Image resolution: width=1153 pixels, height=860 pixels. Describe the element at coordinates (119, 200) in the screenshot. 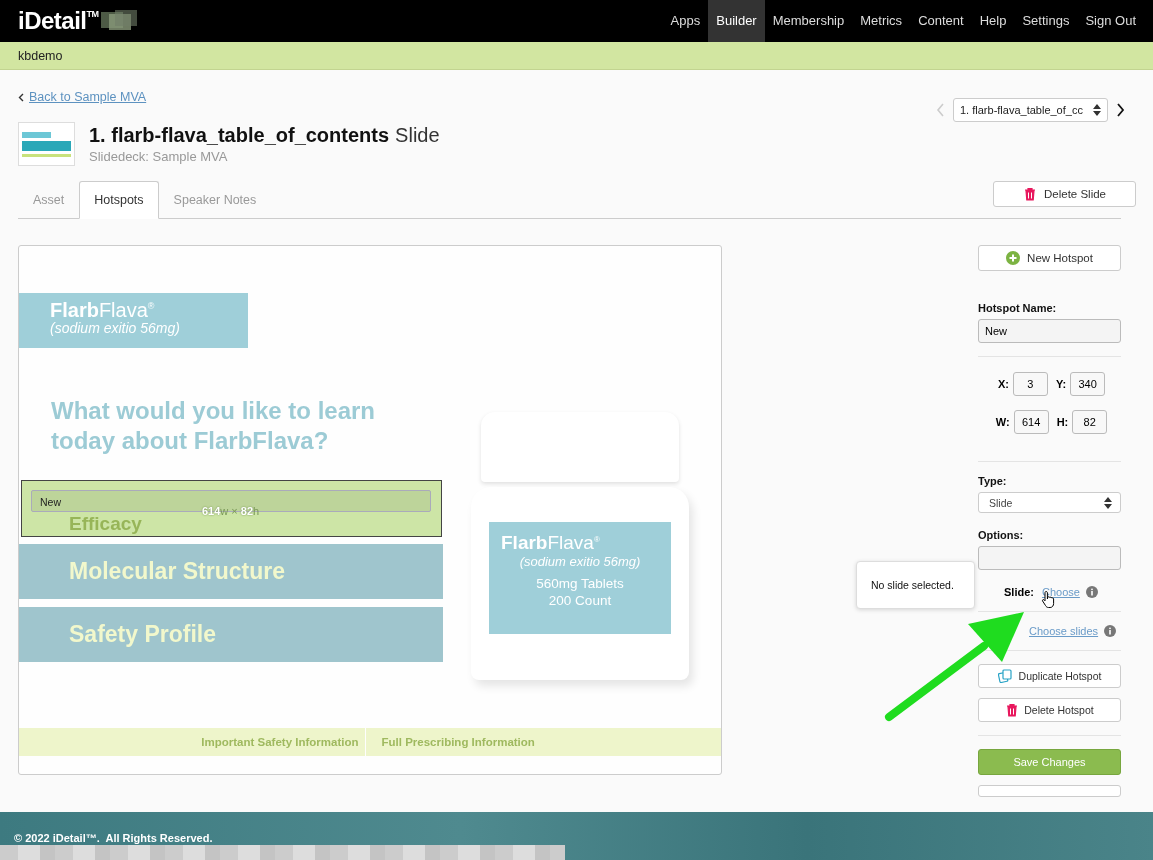

I see `tab: Hotspots` at that location.